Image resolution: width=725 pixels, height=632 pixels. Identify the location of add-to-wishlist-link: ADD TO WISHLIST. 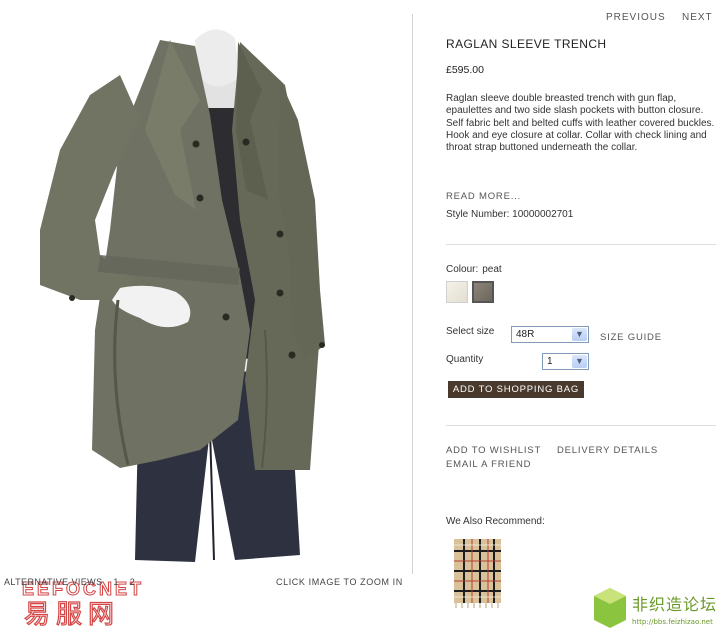
(493, 450).